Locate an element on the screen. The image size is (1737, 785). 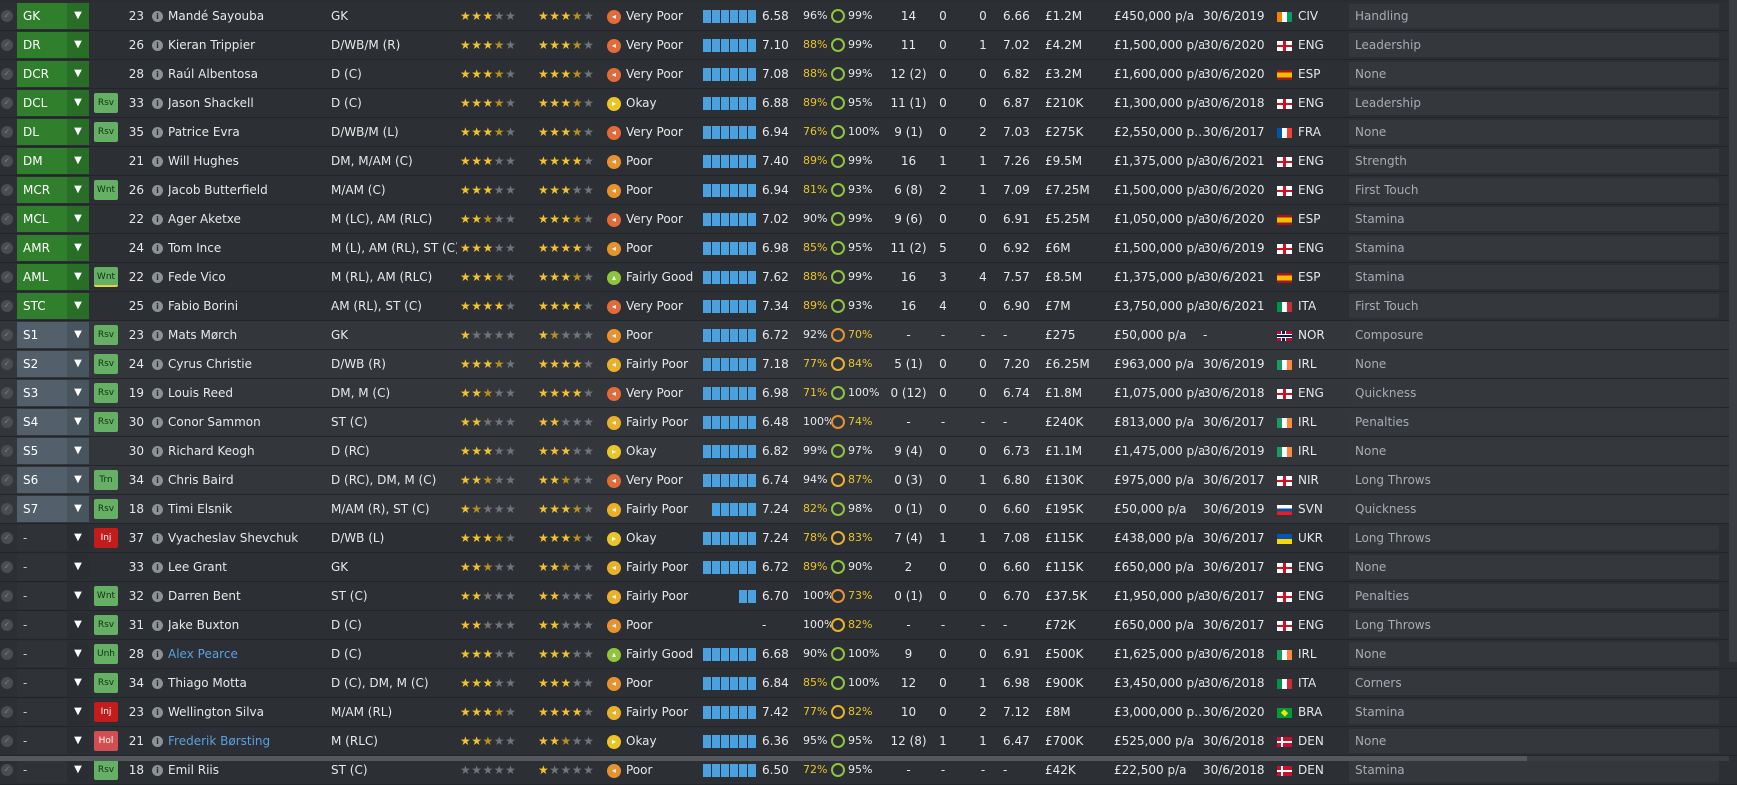
training-focus: Long Throws is located at coordinates (1534, 538).